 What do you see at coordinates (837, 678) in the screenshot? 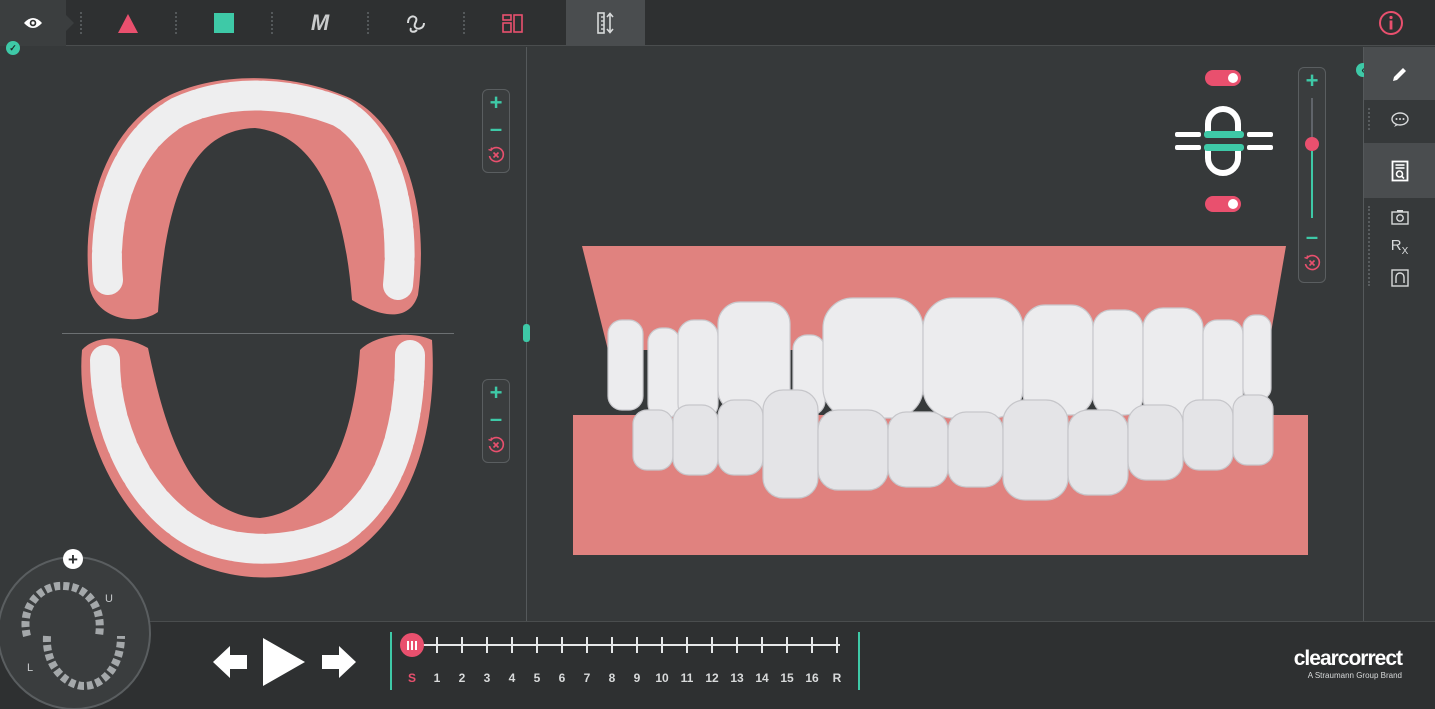
I see `timeline-stage-label: R` at bounding box center [837, 678].